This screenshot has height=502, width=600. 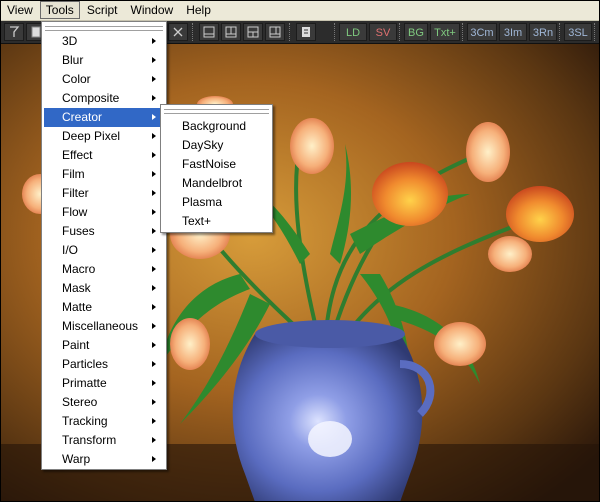 I want to click on menu-help: Help, so click(x=198, y=10).